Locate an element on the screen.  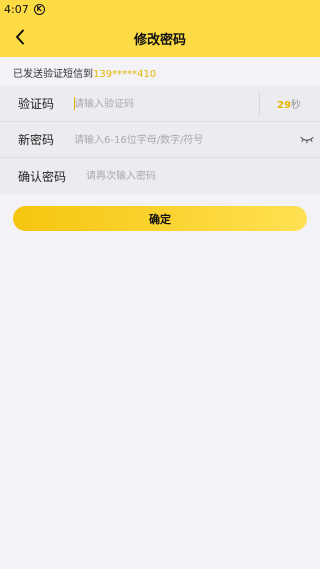
page-title: 修改密码 is located at coordinates (159, 40).